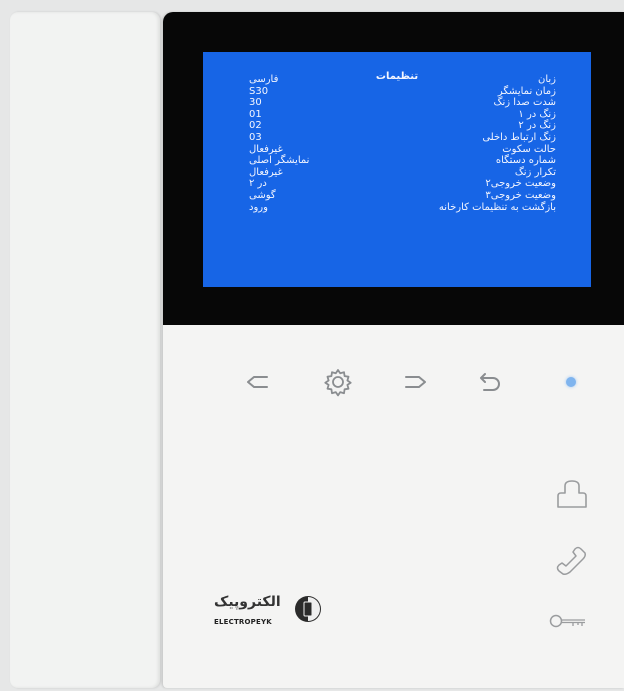  I want to click on settings-row: زنگ ارتباط داخلی 03, so click(397, 138).